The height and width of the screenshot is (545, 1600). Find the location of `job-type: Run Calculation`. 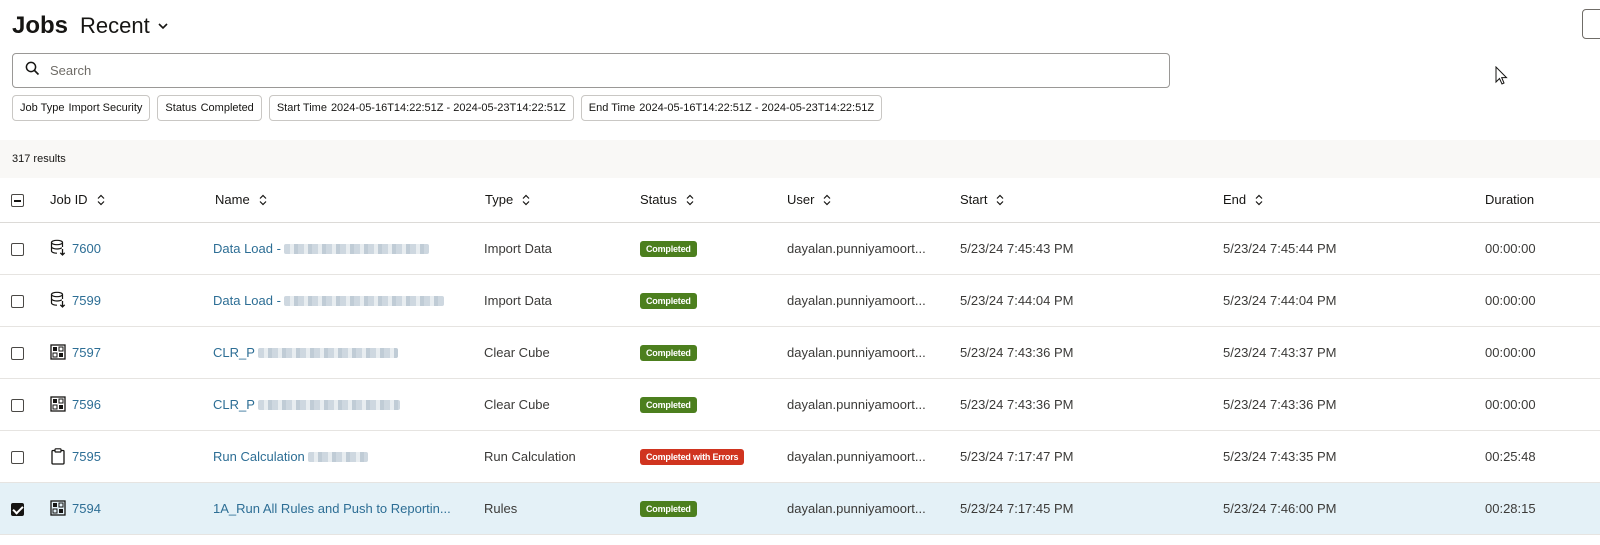

job-type: Run Calculation is located at coordinates (550, 456).